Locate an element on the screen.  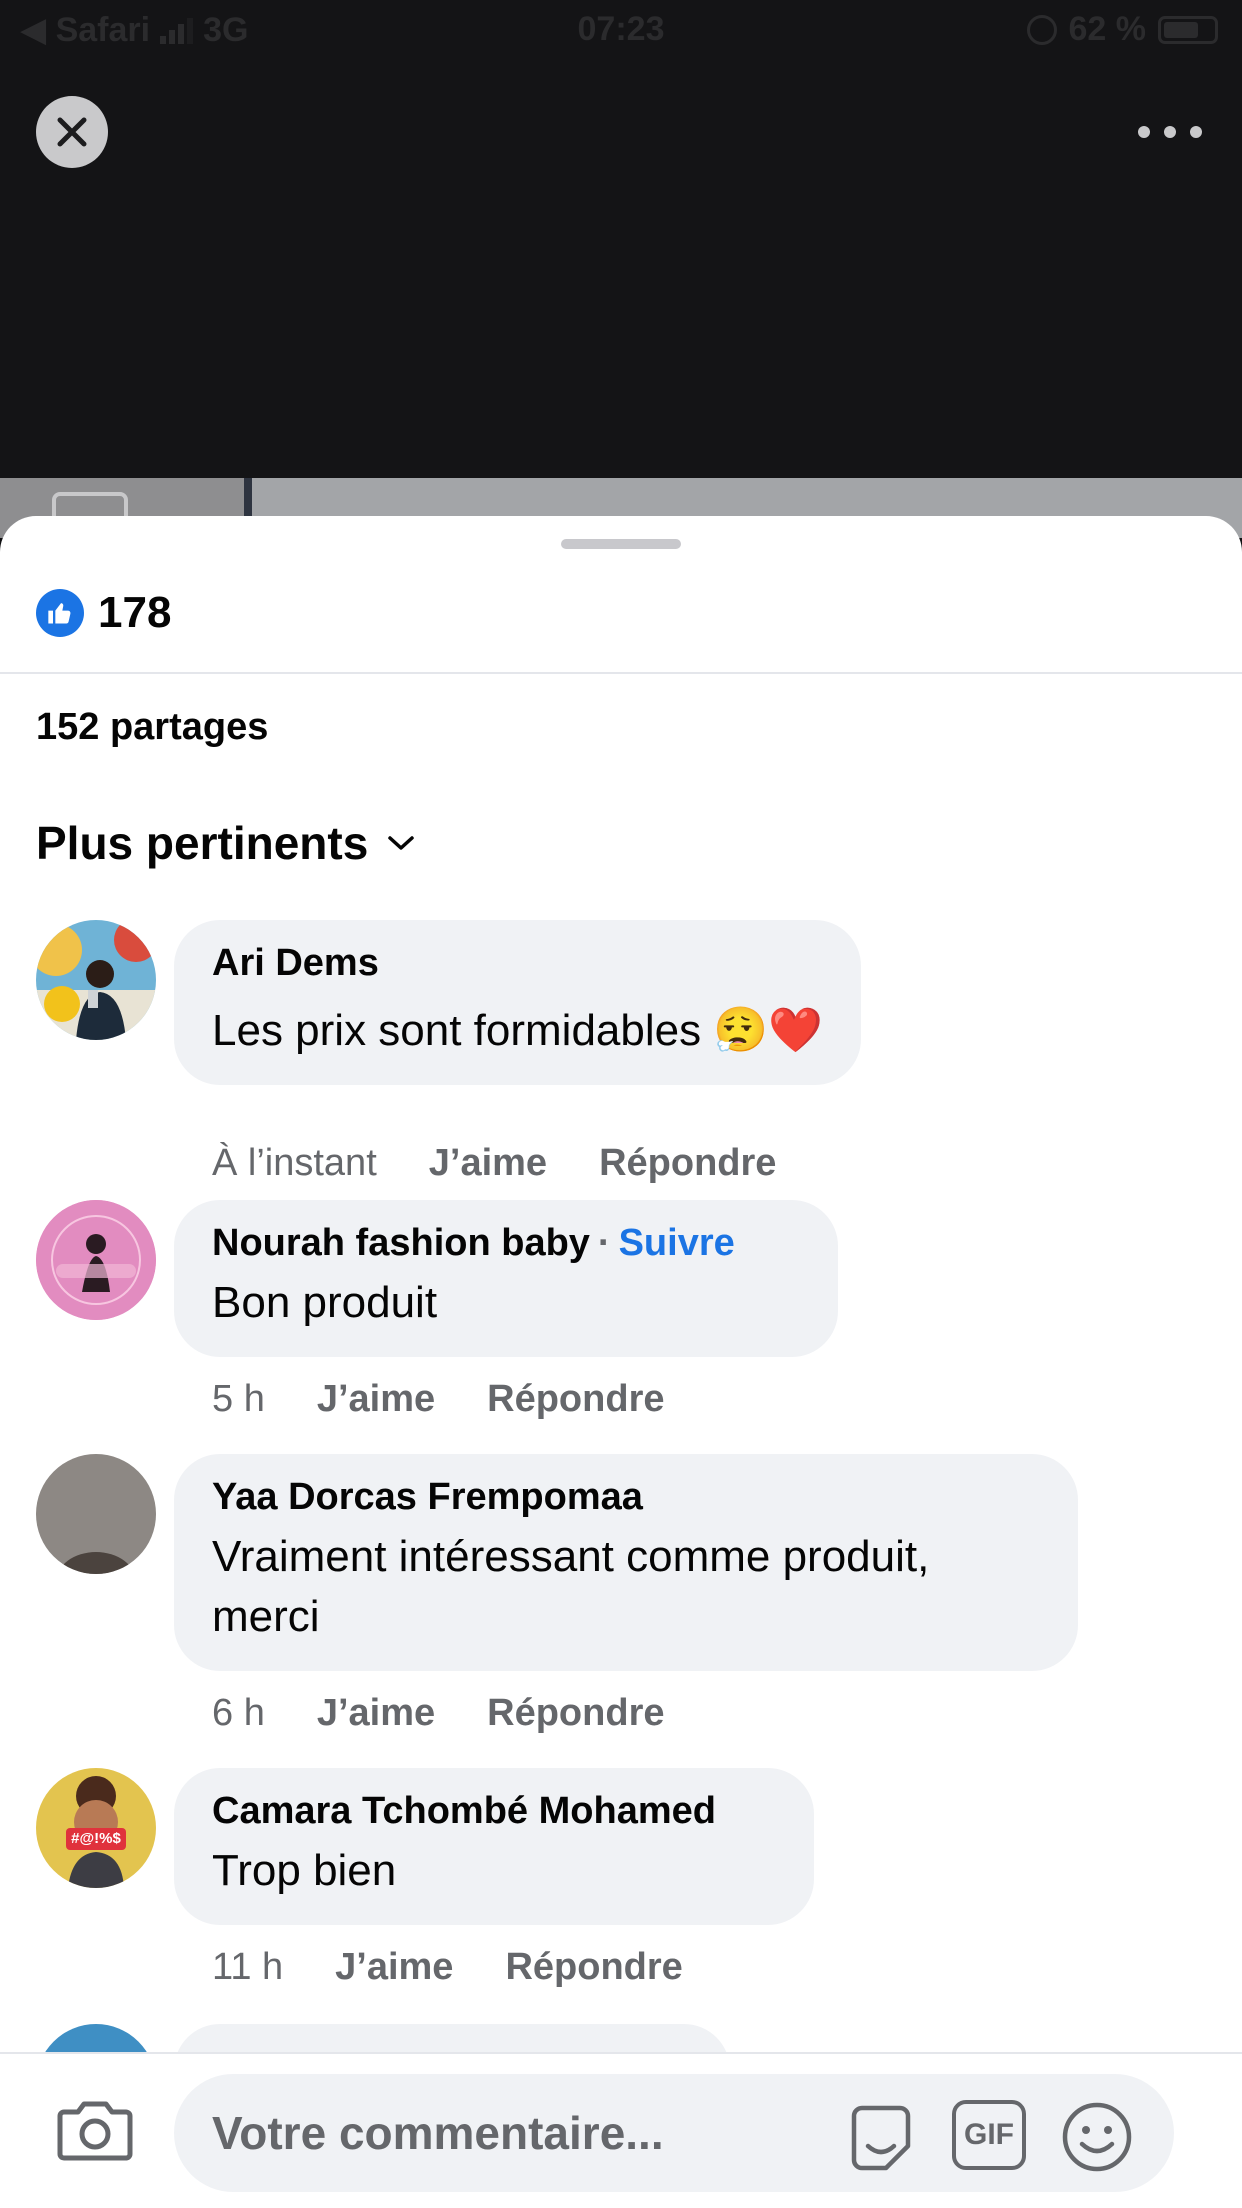
comment-time: 5 h is located at coordinates (238, 1399).